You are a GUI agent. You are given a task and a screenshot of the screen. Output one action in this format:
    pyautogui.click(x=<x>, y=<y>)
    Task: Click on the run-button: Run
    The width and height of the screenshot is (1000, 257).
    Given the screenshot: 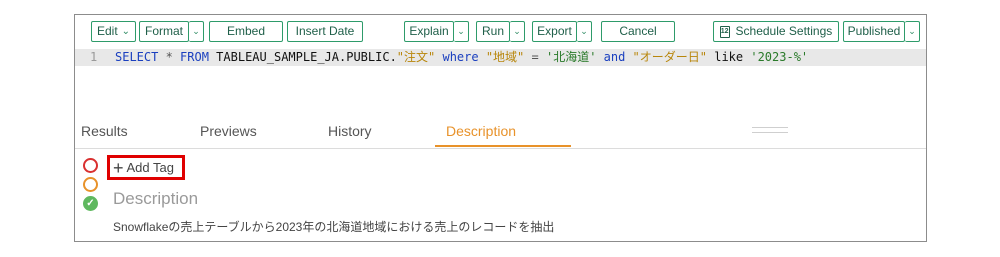 What is the action you would take?
    pyautogui.click(x=493, y=31)
    